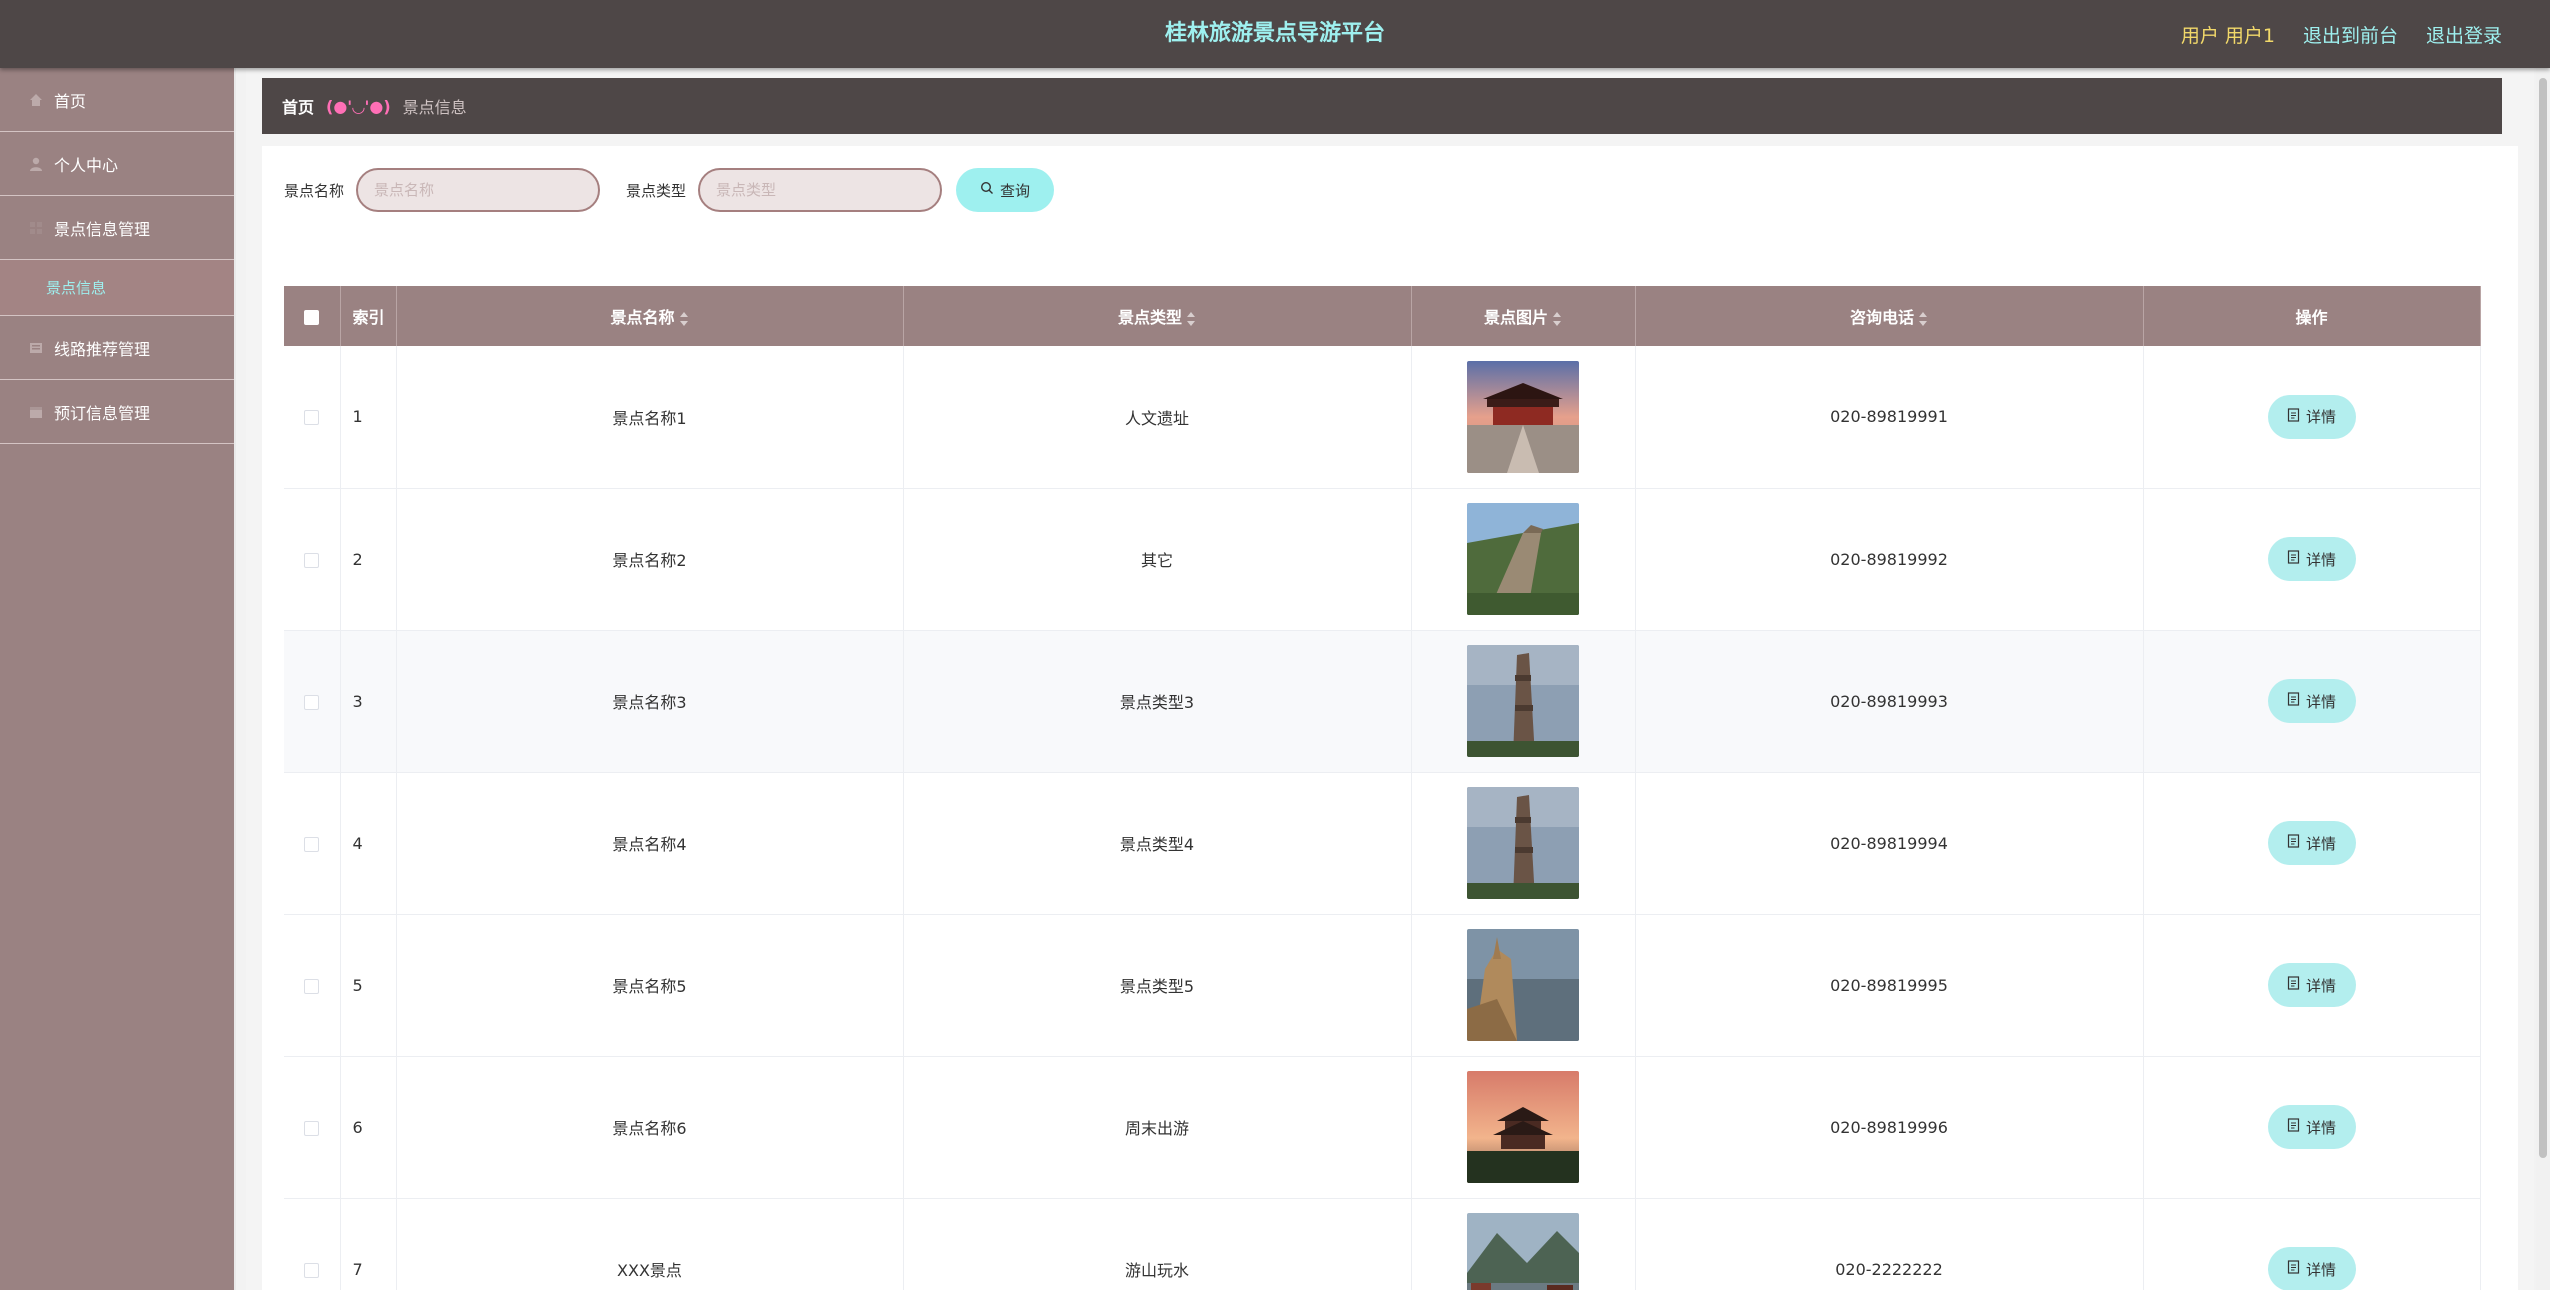 This screenshot has height=1290, width=2550. What do you see at coordinates (478, 190) in the screenshot?
I see `name-search-input` at bounding box center [478, 190].